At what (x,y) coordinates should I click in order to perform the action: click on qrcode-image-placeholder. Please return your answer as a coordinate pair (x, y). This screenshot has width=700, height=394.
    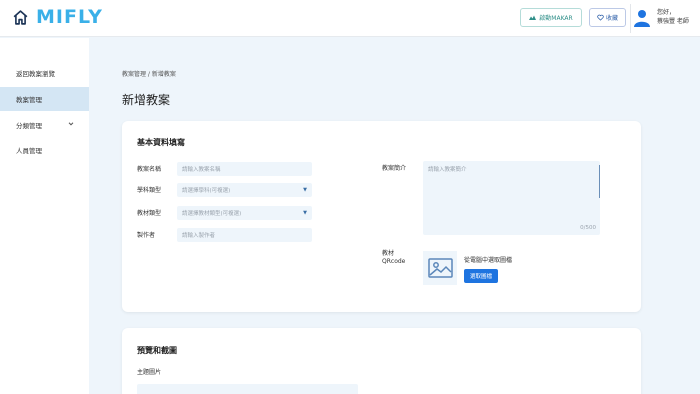
    Looking at the image, I should click on (440, 268).